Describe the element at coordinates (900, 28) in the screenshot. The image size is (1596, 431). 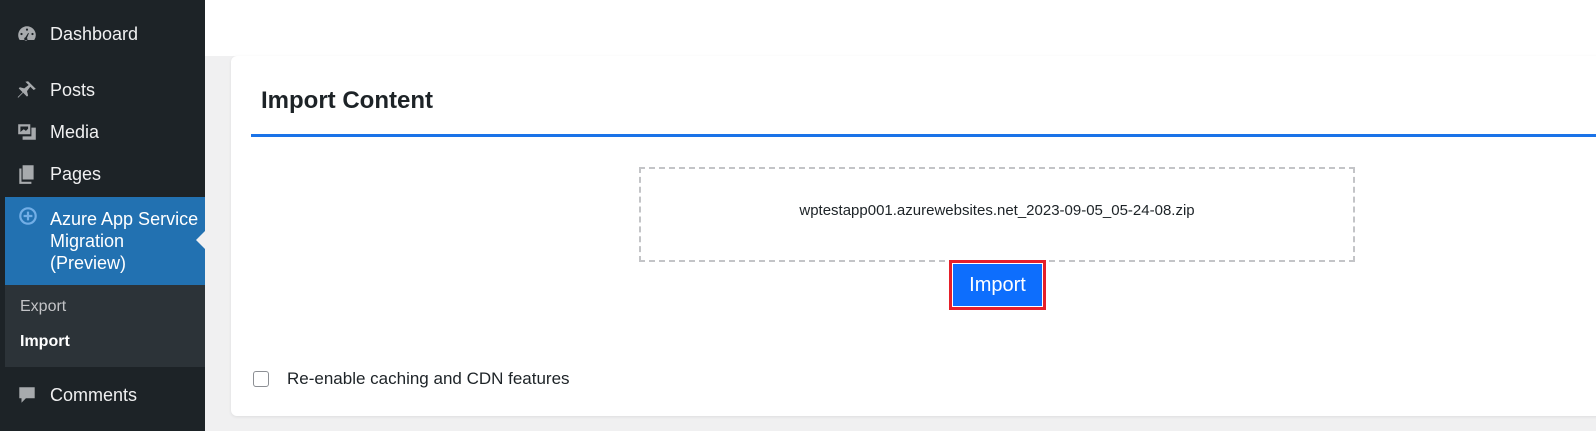
I see `top-area` at that location.